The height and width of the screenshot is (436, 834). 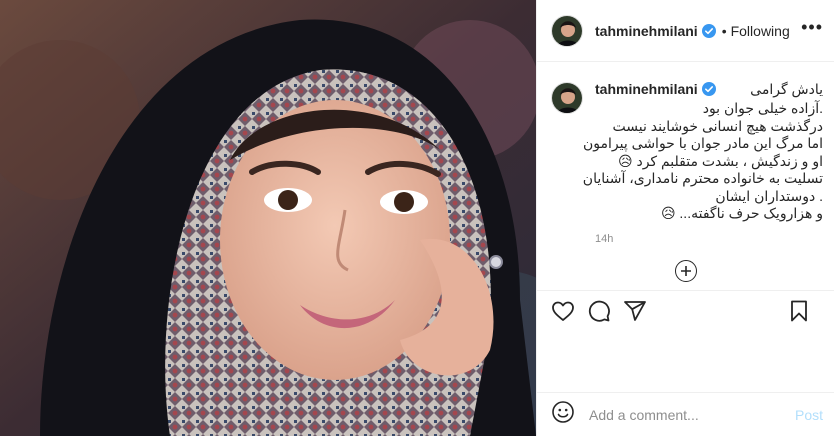 I want to click on post-header: tahminehmilani • Following •••, so click(x=685, y=31).